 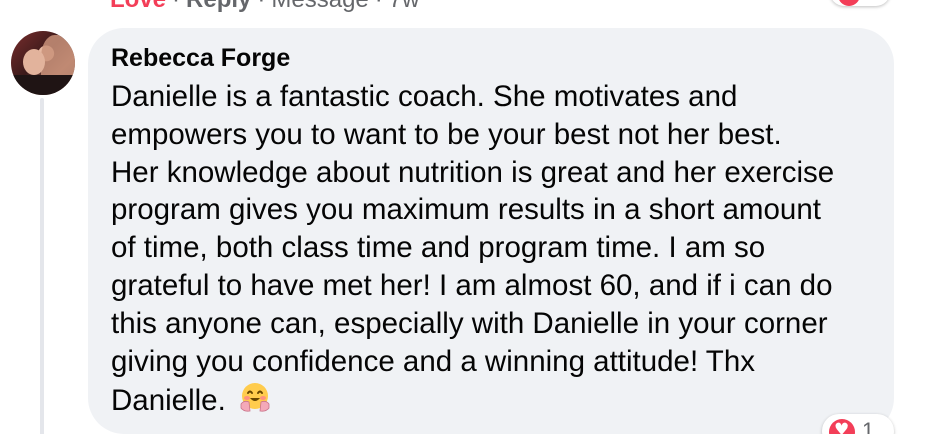 I want to click on avatar-face, so click(x=34, y=62).